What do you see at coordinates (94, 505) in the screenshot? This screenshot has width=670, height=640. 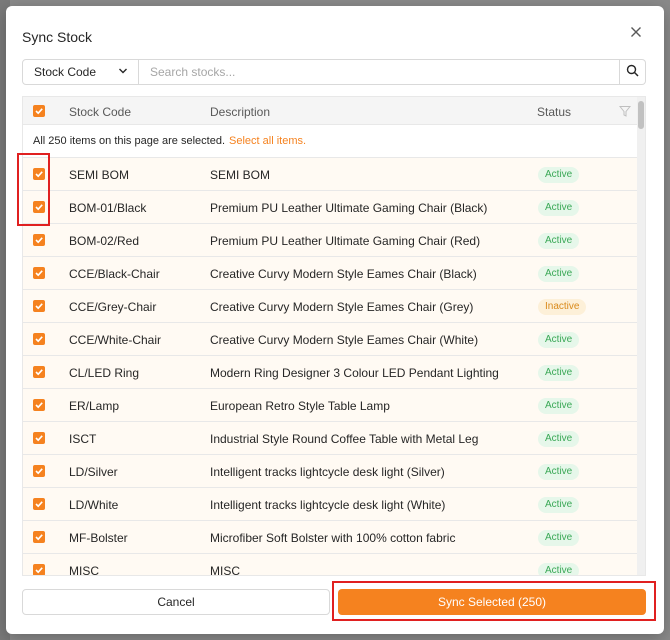 I see `row-stock-code: LD/White` at bounding box center [94, 505].